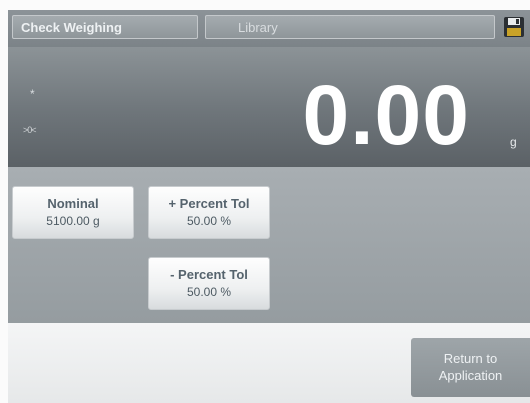 The image size is (530, 403). Describe the element at coordinates (386, 115) in the screenshot. I see `weight-value: 0.00` at that location.